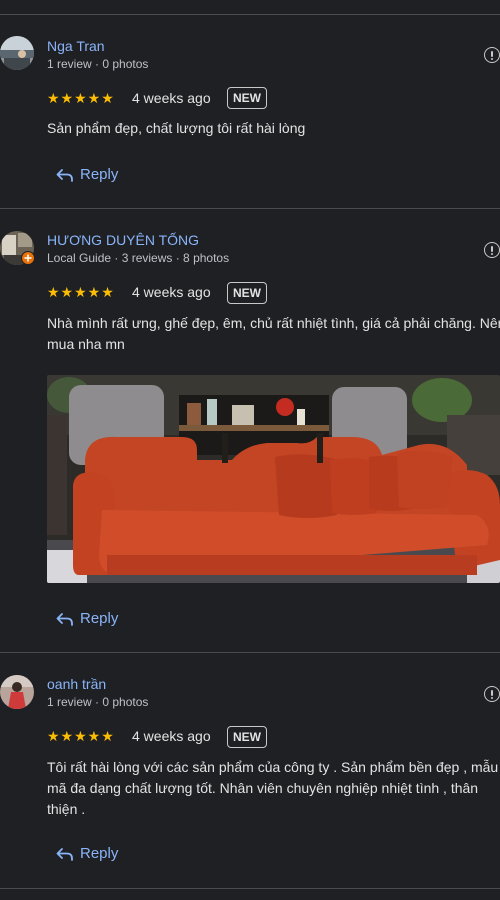 The width and height of the screenshot is (500, 900). What do you see at coordinates (76, 46) in the screenshot?
I see `reviewer-name: Nga Tran` at bounding box center [76, 46].